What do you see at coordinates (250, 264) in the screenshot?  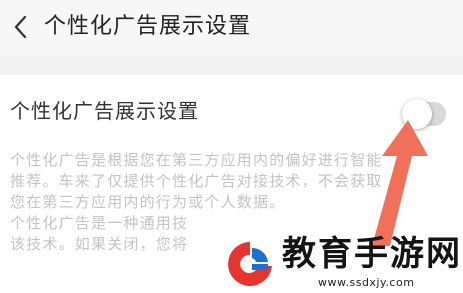 I see `brand-logo-icon` at bounding box center [250, 264].